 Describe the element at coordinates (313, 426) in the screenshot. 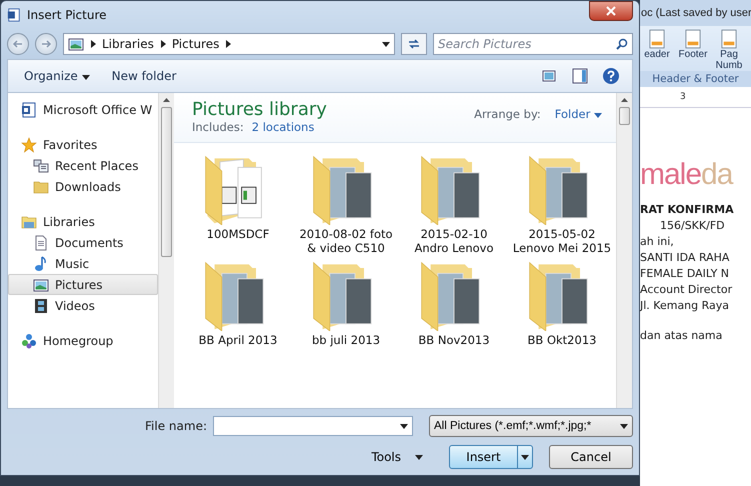

I see `file-name-field` at that location.